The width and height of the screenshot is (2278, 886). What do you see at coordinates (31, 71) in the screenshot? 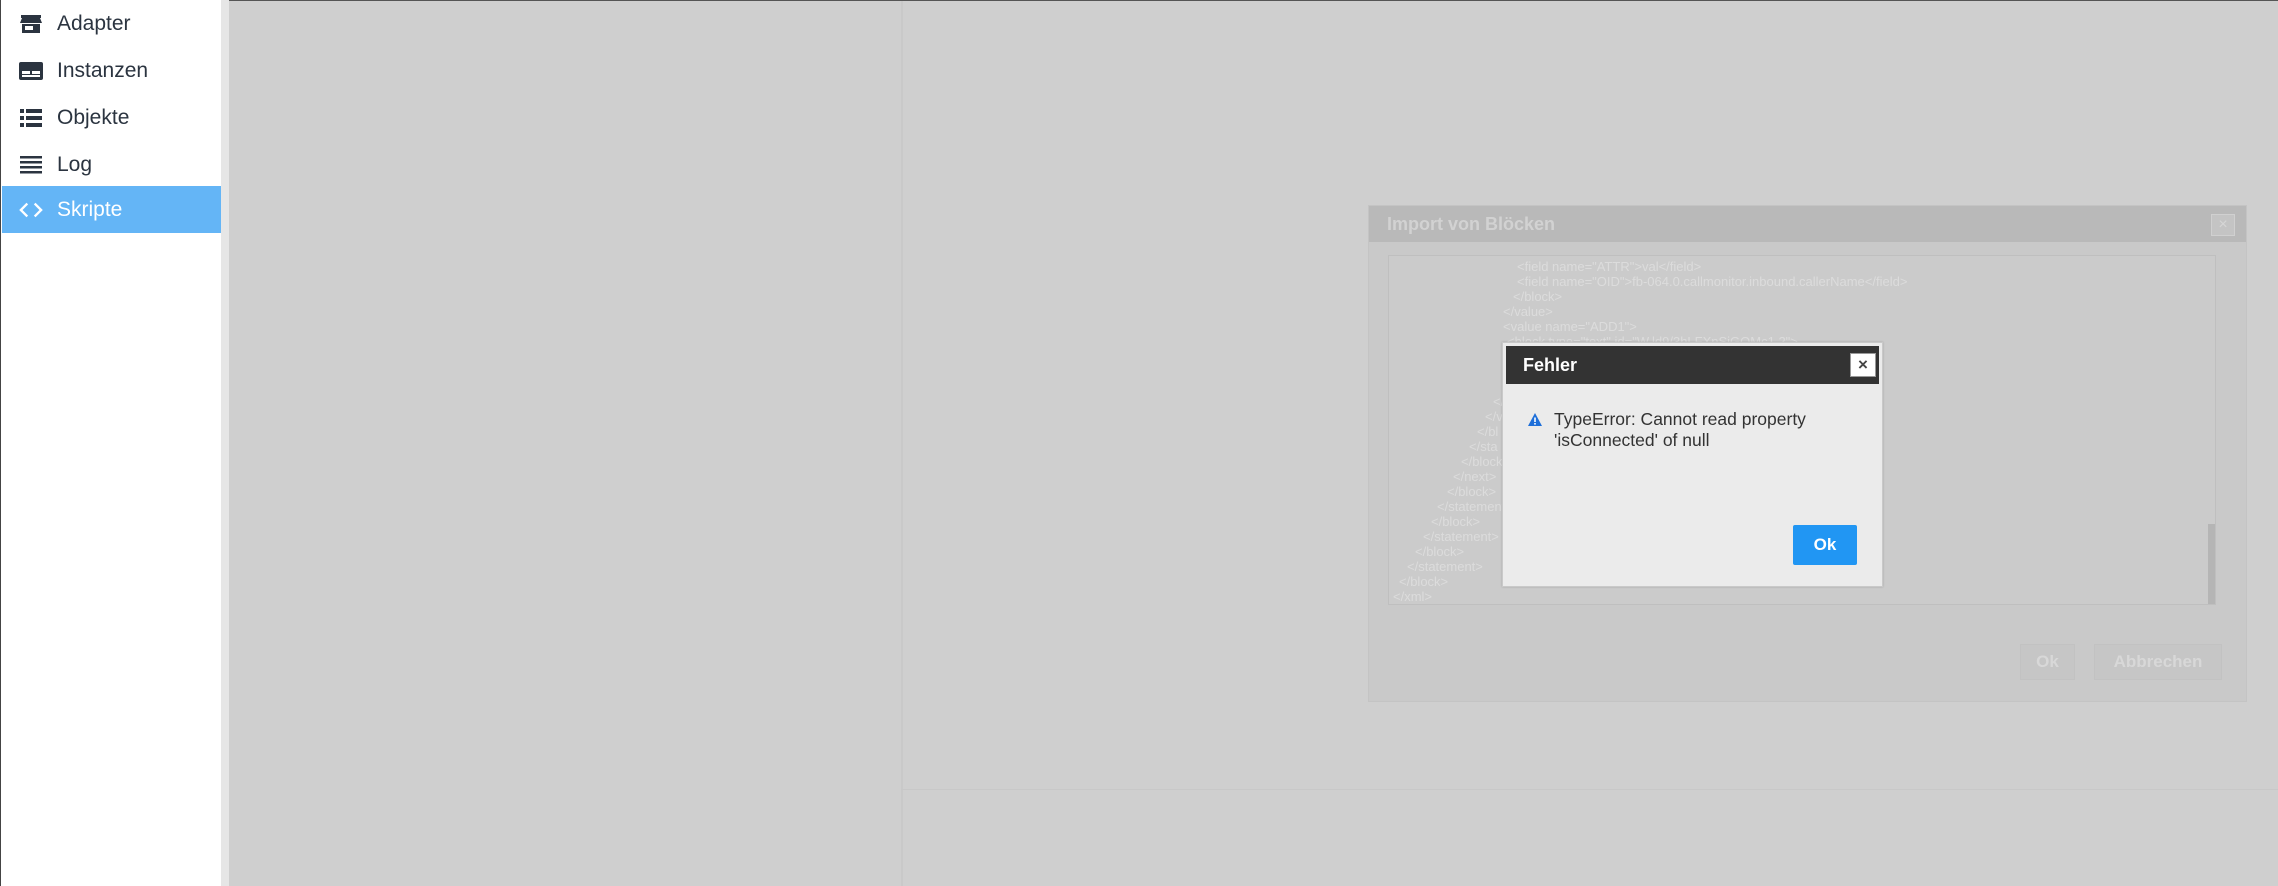
I see `instances-icon` at bounding box center [31, 71].